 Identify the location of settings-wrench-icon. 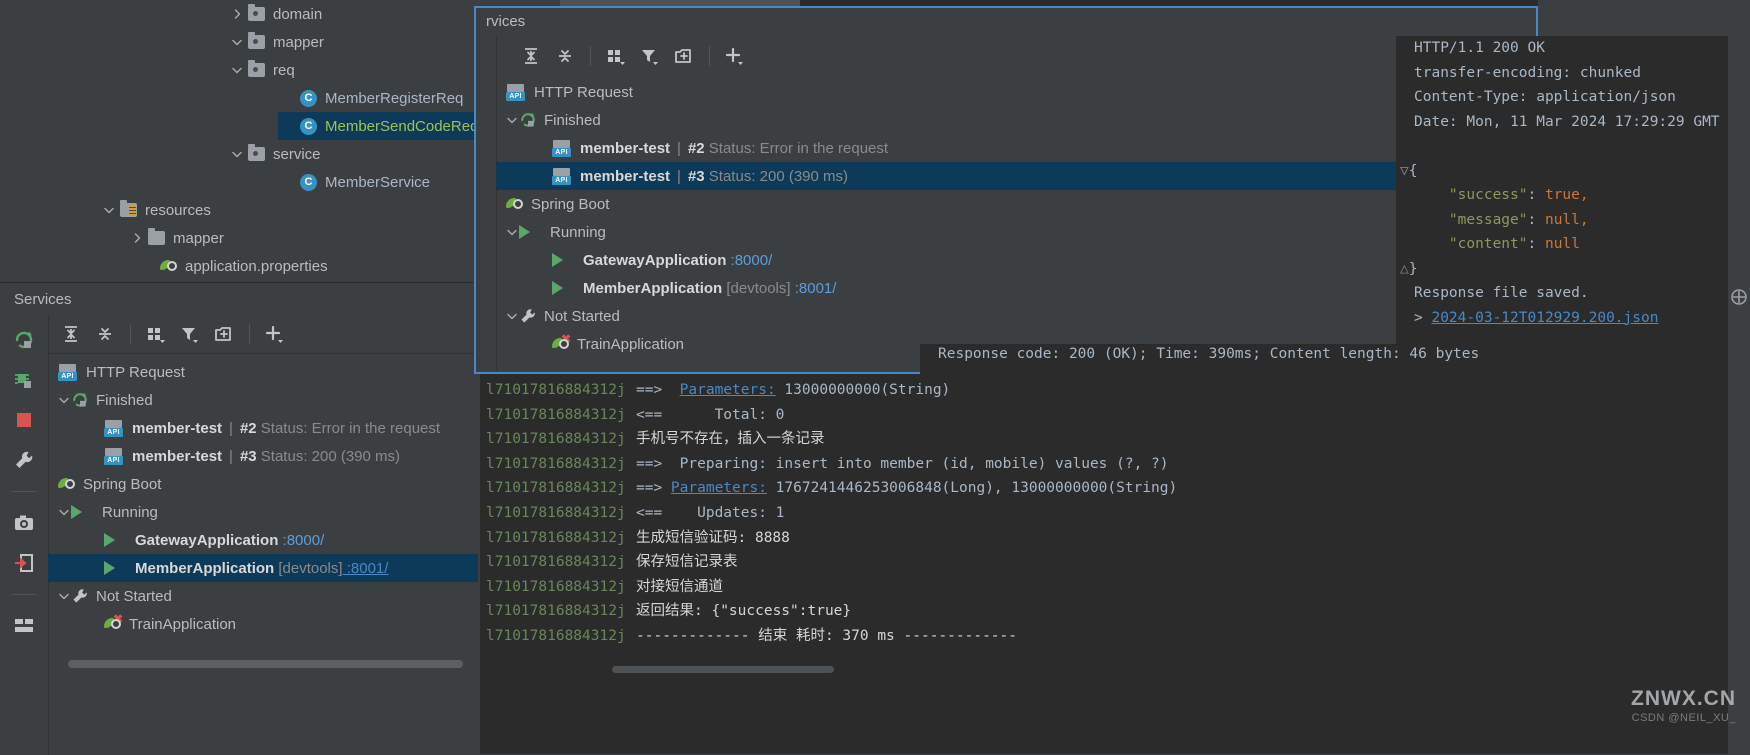
(24, 460).